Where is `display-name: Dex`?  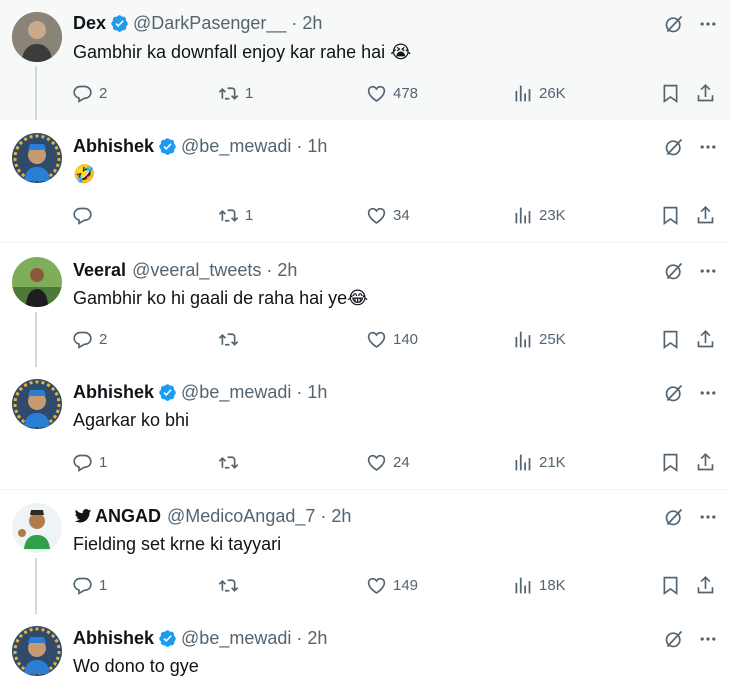 display-name: Dex is located at coordinates (89, 23).